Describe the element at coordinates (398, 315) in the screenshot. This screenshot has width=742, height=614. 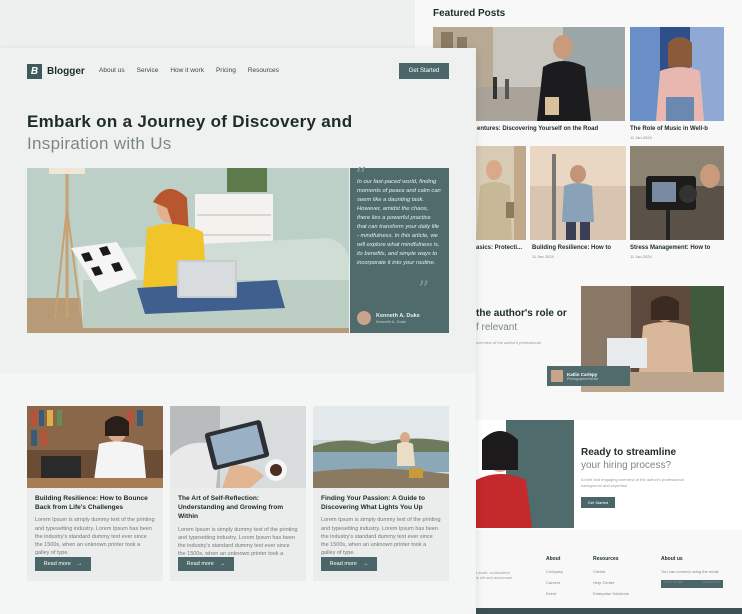
I see `quote-author-name: Kenneth A. Duke` at that location.